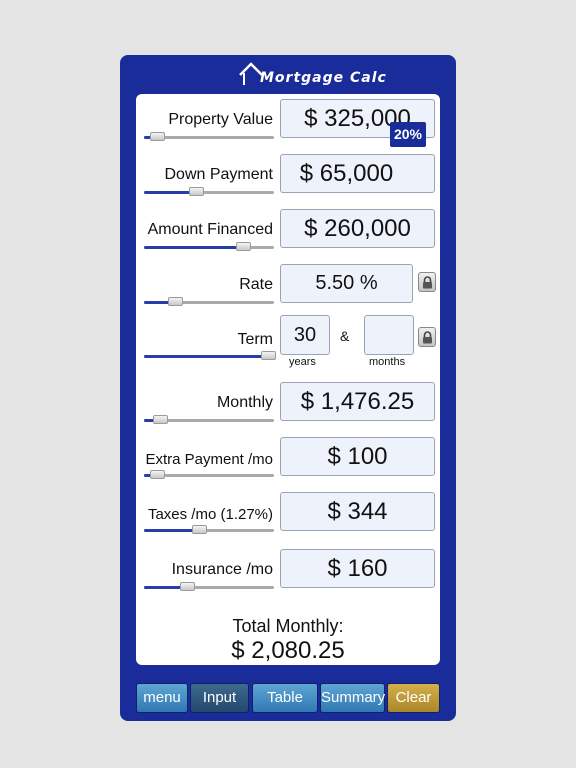 This screenshot has height=768, width=576. Describe the element at coordinates (209, 459) in the screenshot. I see `extra-payment-label: Extra Payment /mo` at that location.